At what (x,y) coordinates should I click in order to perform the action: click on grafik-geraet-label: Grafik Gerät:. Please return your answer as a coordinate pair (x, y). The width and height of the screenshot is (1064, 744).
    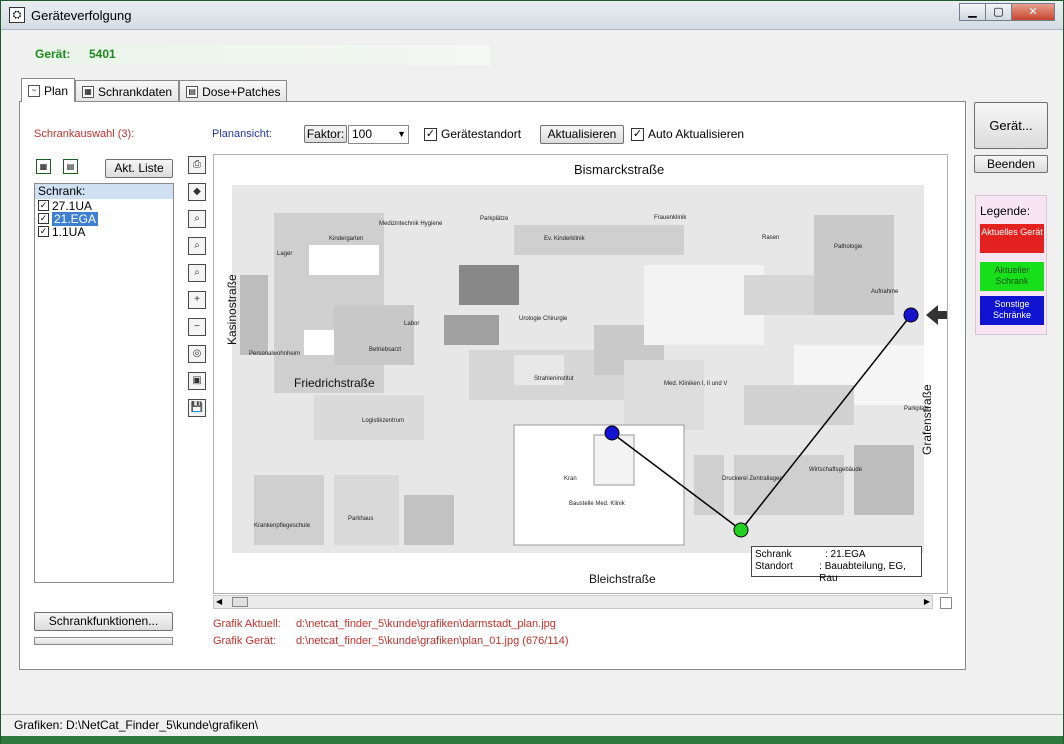
    Looking at the image, I should click on (244, 641).